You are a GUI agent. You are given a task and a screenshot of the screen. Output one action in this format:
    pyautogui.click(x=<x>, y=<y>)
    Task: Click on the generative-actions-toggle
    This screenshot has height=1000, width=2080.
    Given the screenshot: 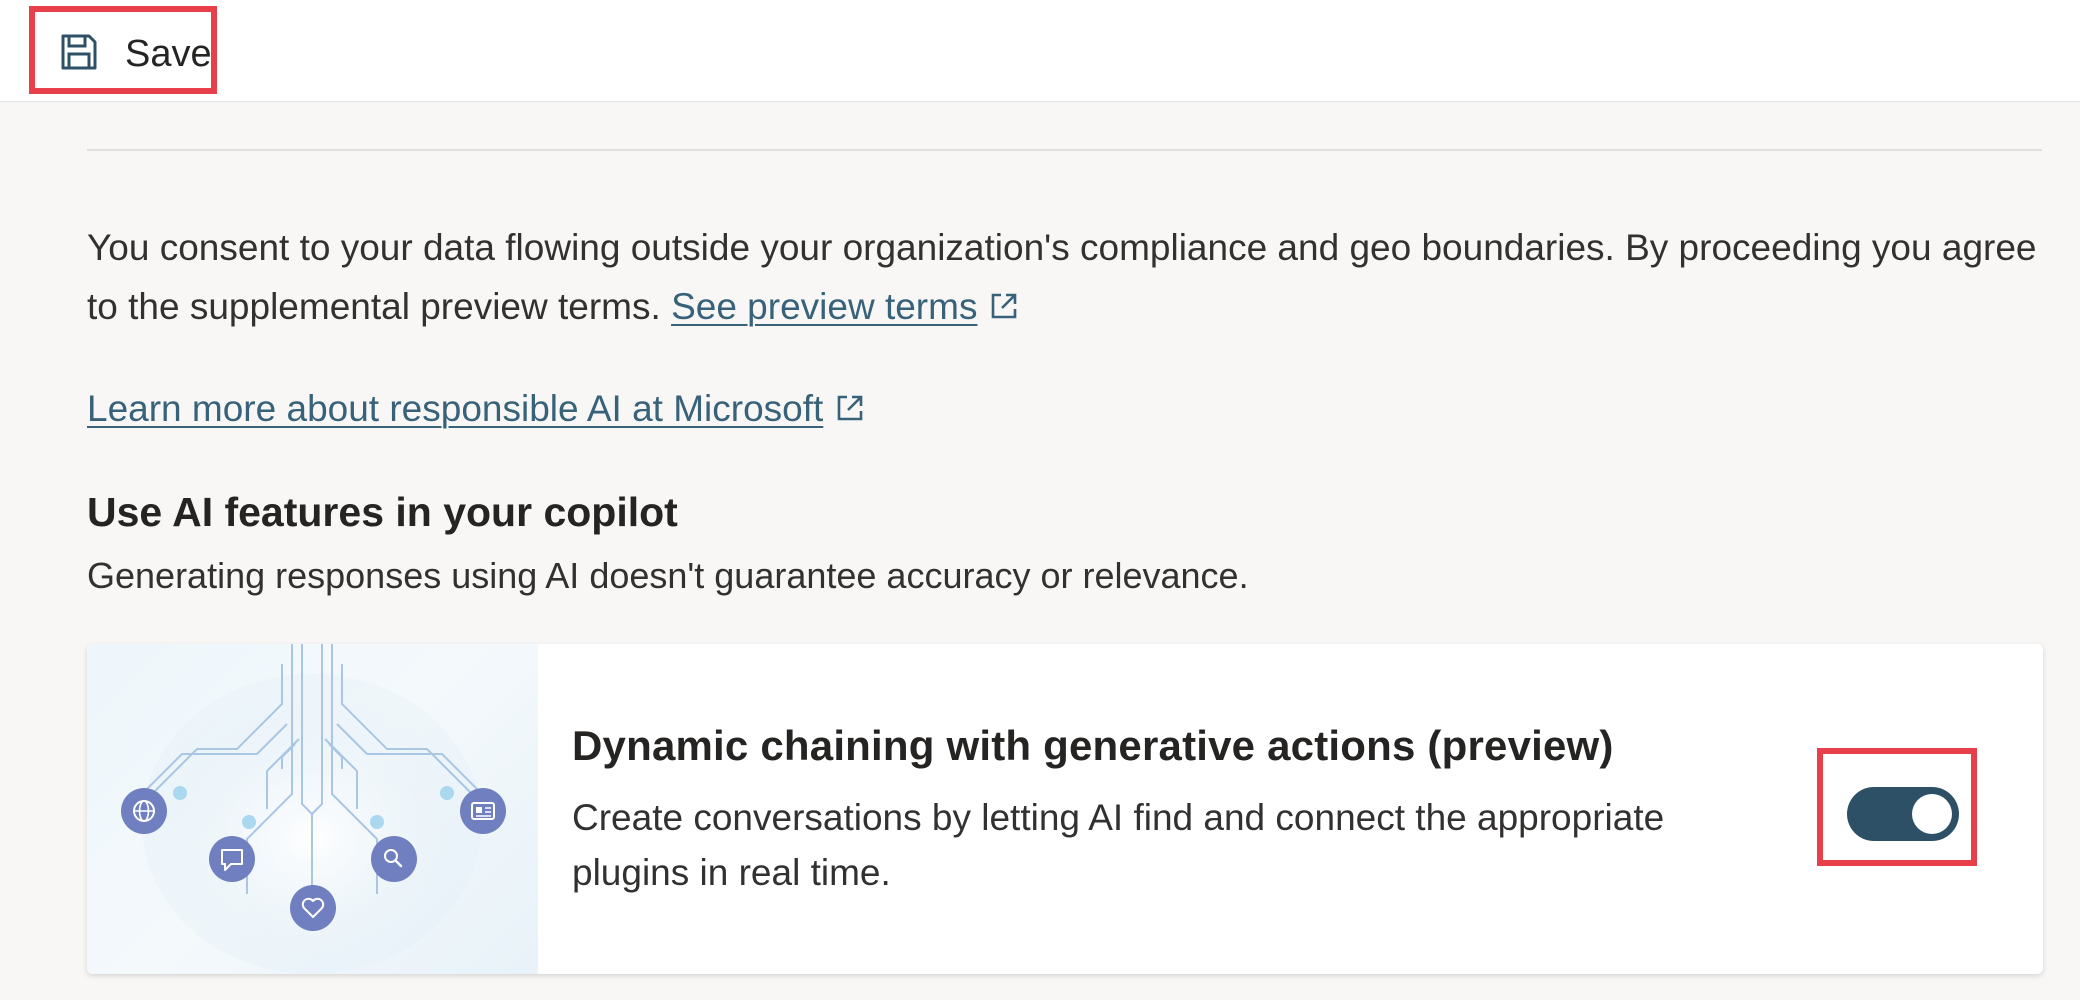 What is the action you would take?
    pyautogui.click(x=1903, y=814)
    